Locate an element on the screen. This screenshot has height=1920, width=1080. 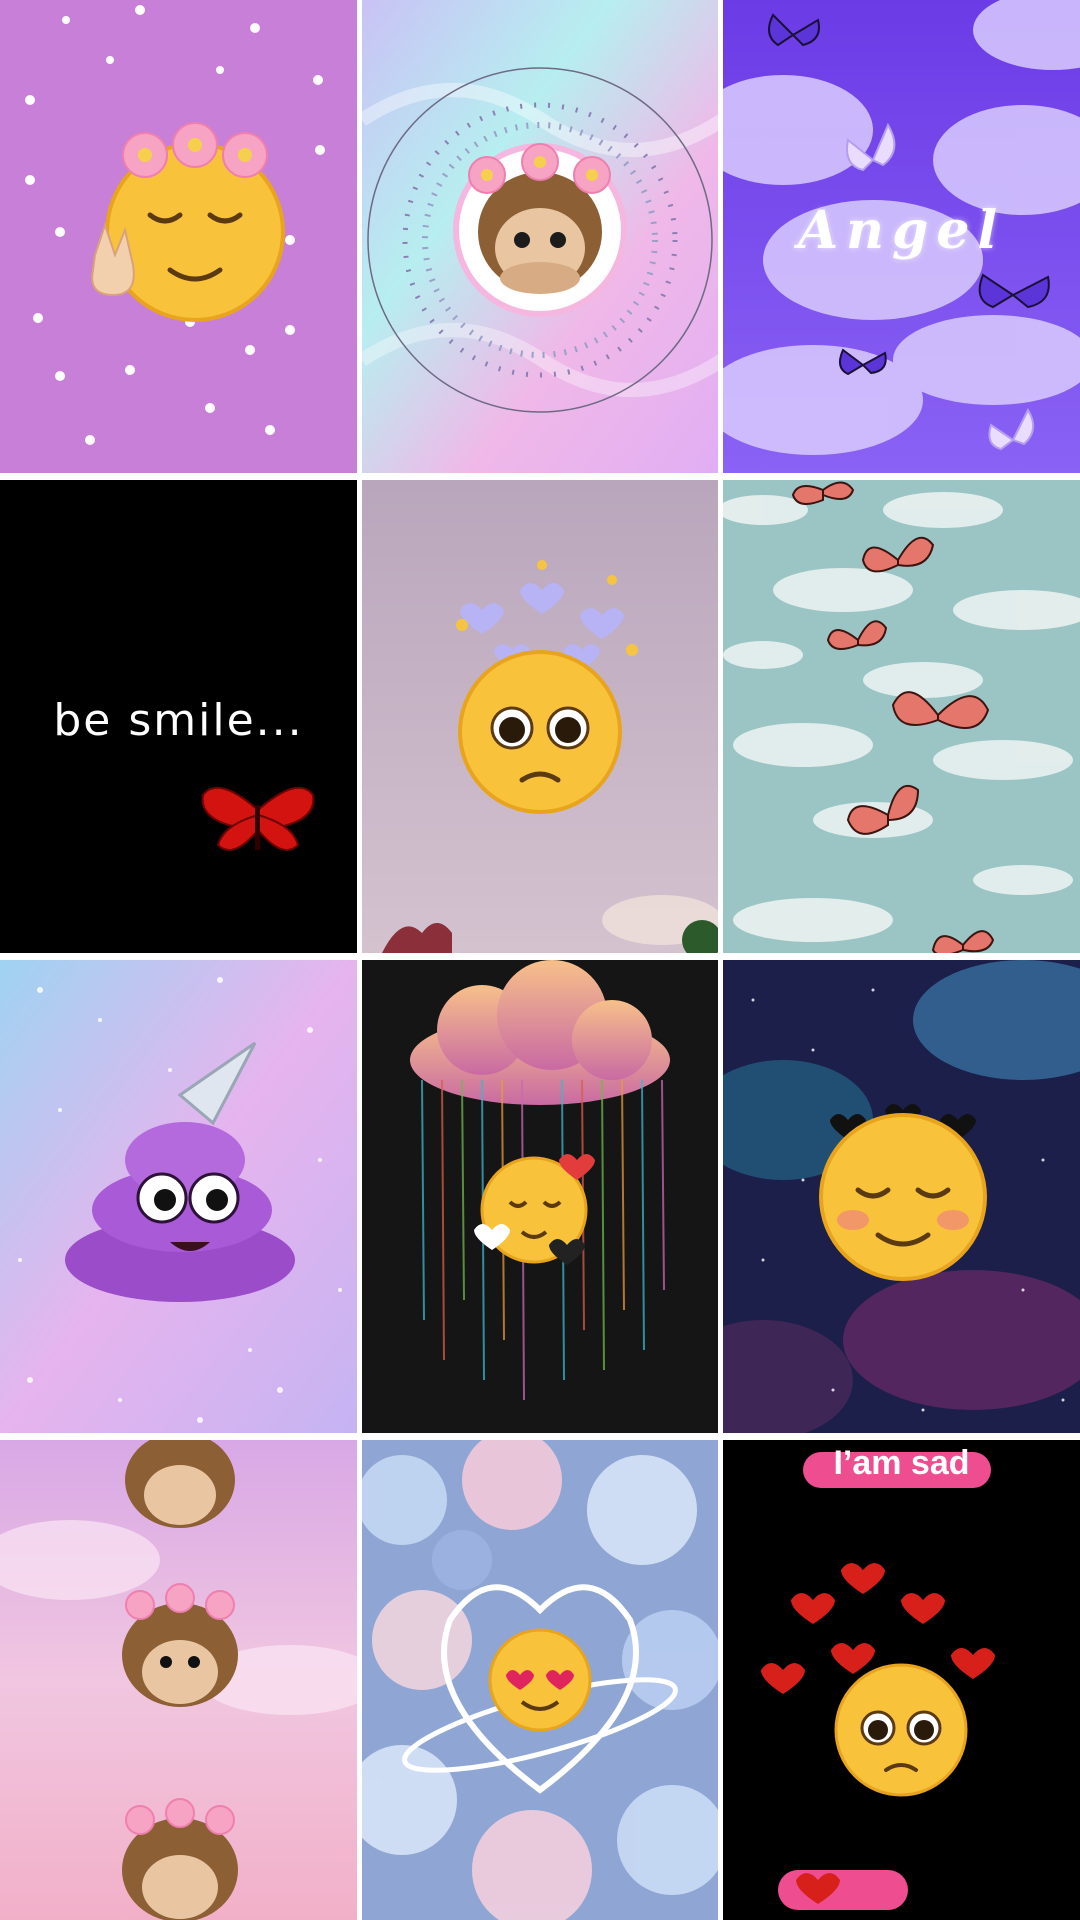
wallpaper-tile-unicorn-poop is located at coordinates (178, 1196).